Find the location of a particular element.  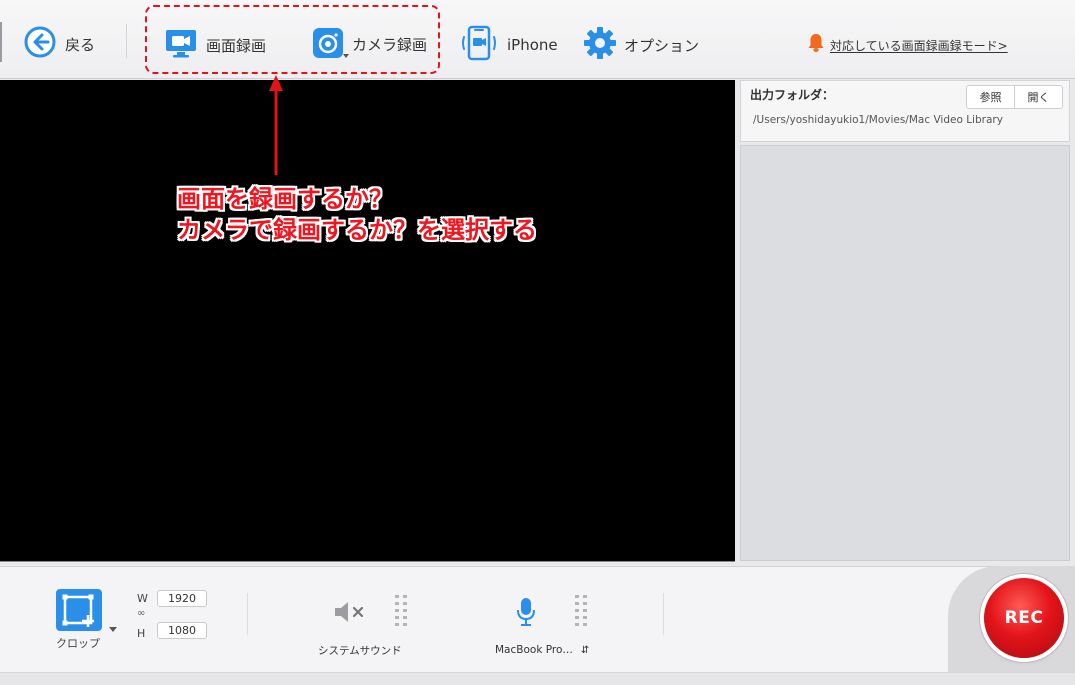

rec-button: REC is located at coordinates (1024, 618).